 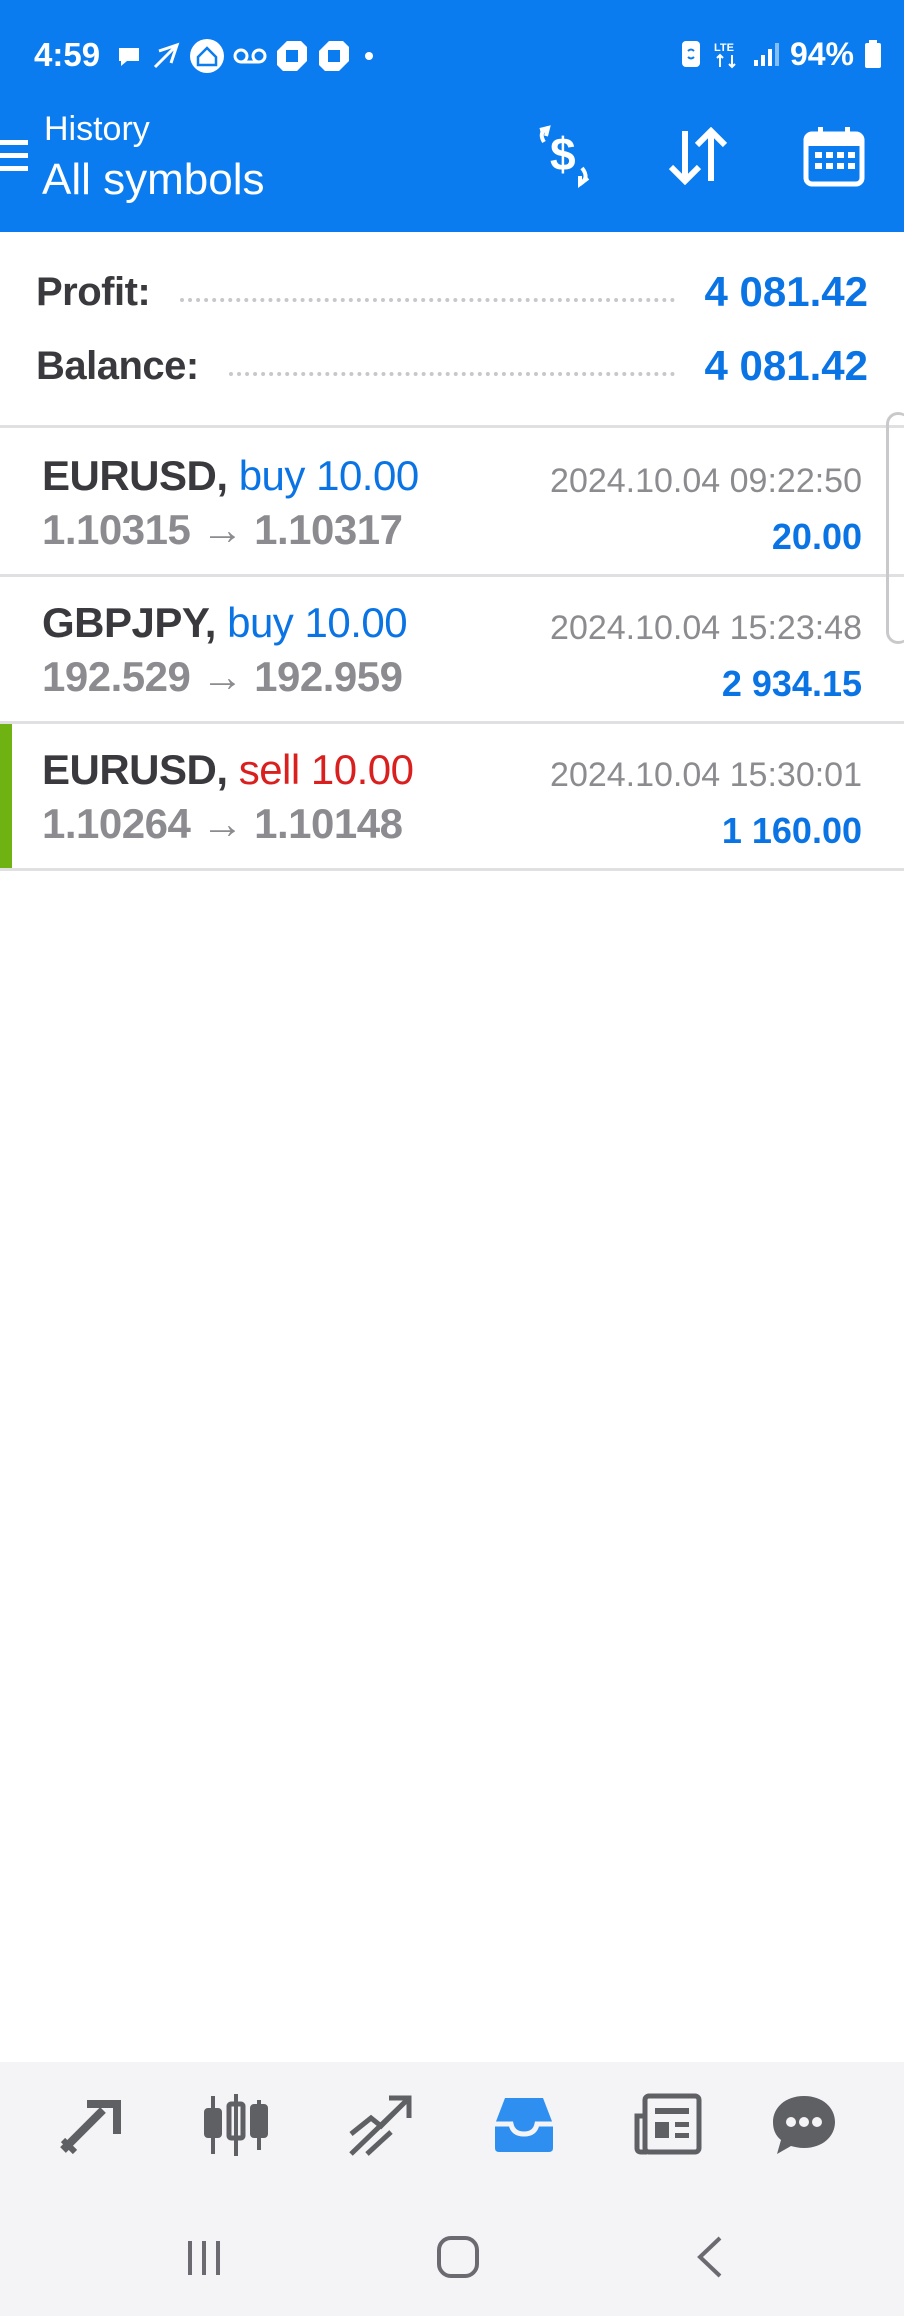 I want to click on nav-quotes, so click(x=92, y=2125).